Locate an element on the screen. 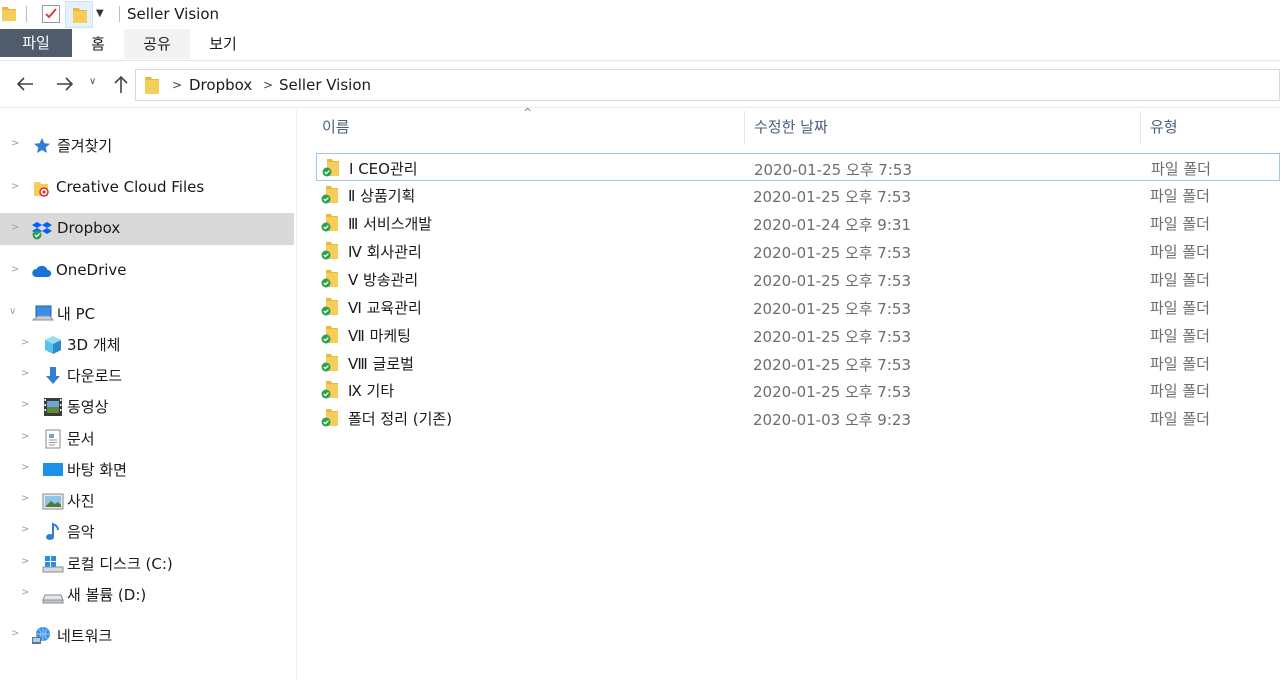 The height and width of the screenshot is (680, 1280). sidebar-item-documents: > 문서 is located at coordinates (147, 438).